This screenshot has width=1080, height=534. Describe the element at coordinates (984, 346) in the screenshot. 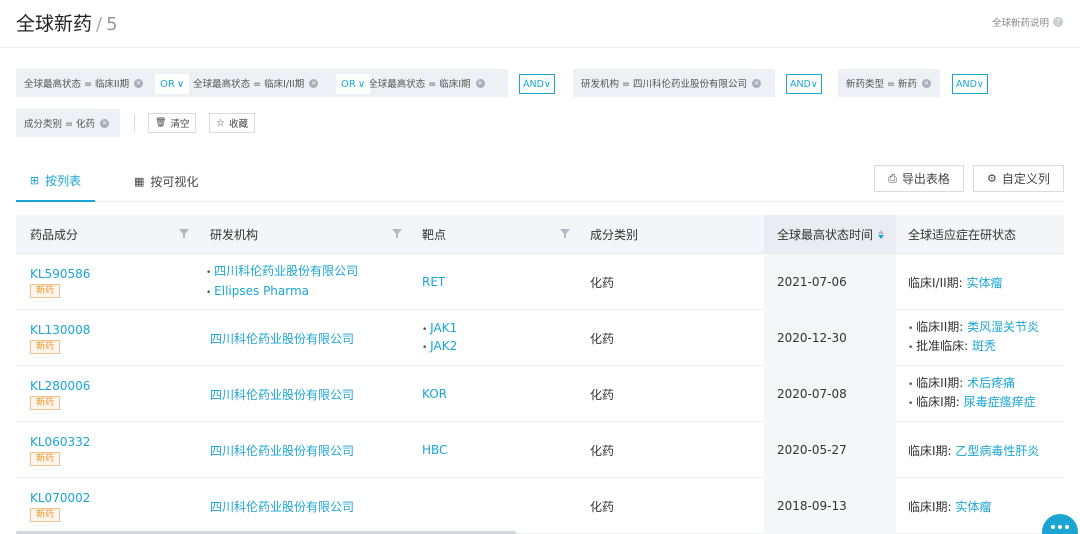

I see `indication-link: 斑秃` at that location.